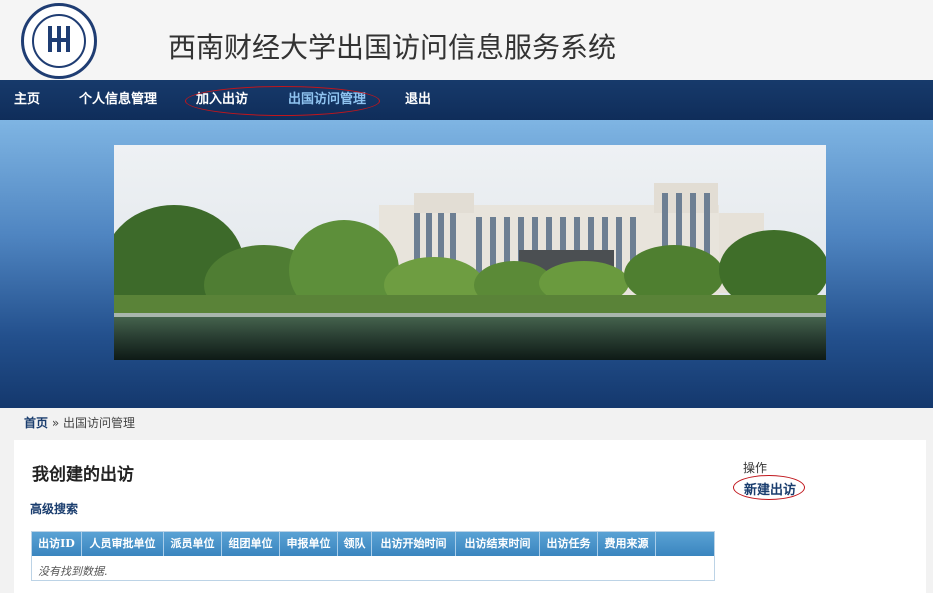  What do you see at coordinates (36, 423) in the screenshot?
I see `breadcrumb-home-link: 首页` at bounding box center [36, 423].